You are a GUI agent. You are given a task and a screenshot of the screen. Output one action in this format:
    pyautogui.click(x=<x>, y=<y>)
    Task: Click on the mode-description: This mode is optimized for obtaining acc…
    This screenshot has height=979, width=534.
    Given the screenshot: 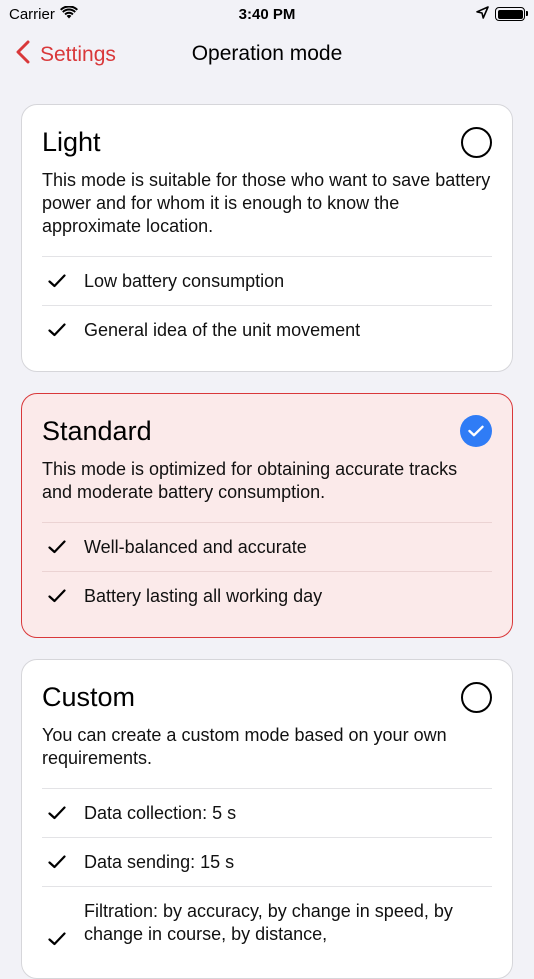 What is the action you would take?
    pyautogui.click(x=250, y=480)
    